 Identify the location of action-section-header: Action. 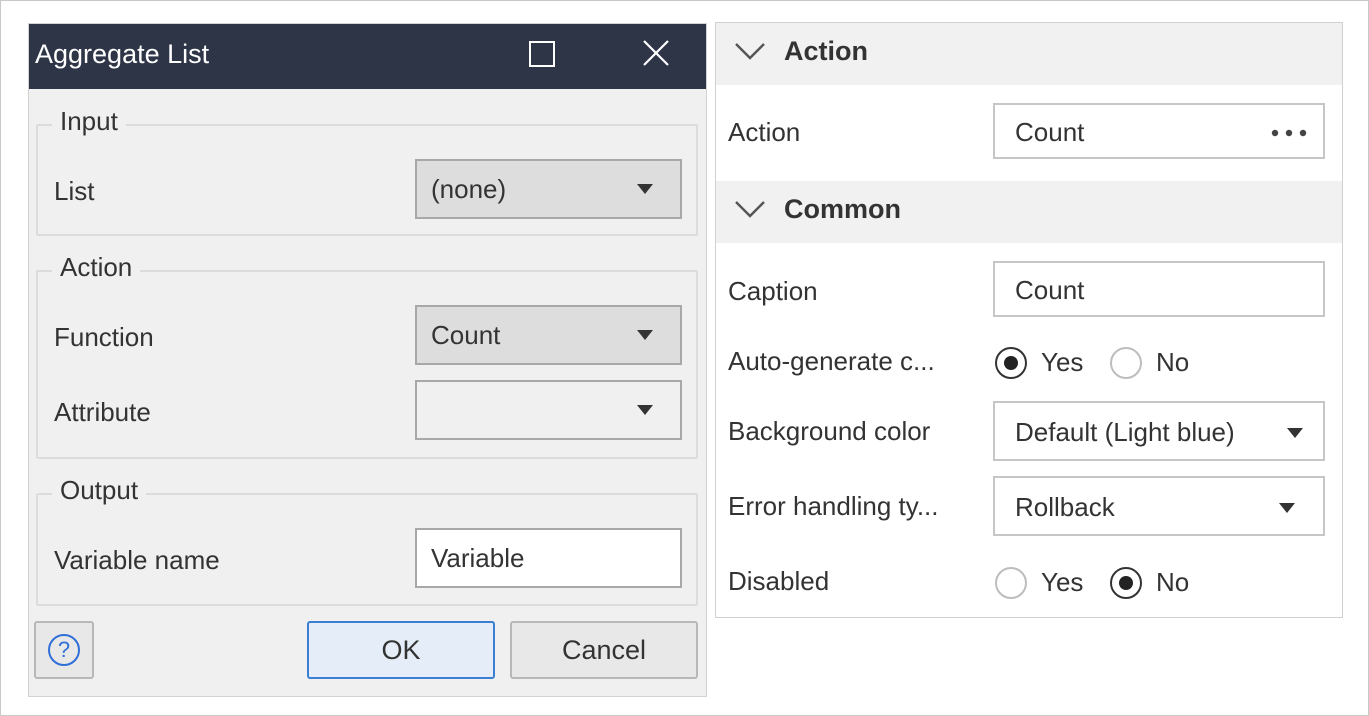
(1029, 54).